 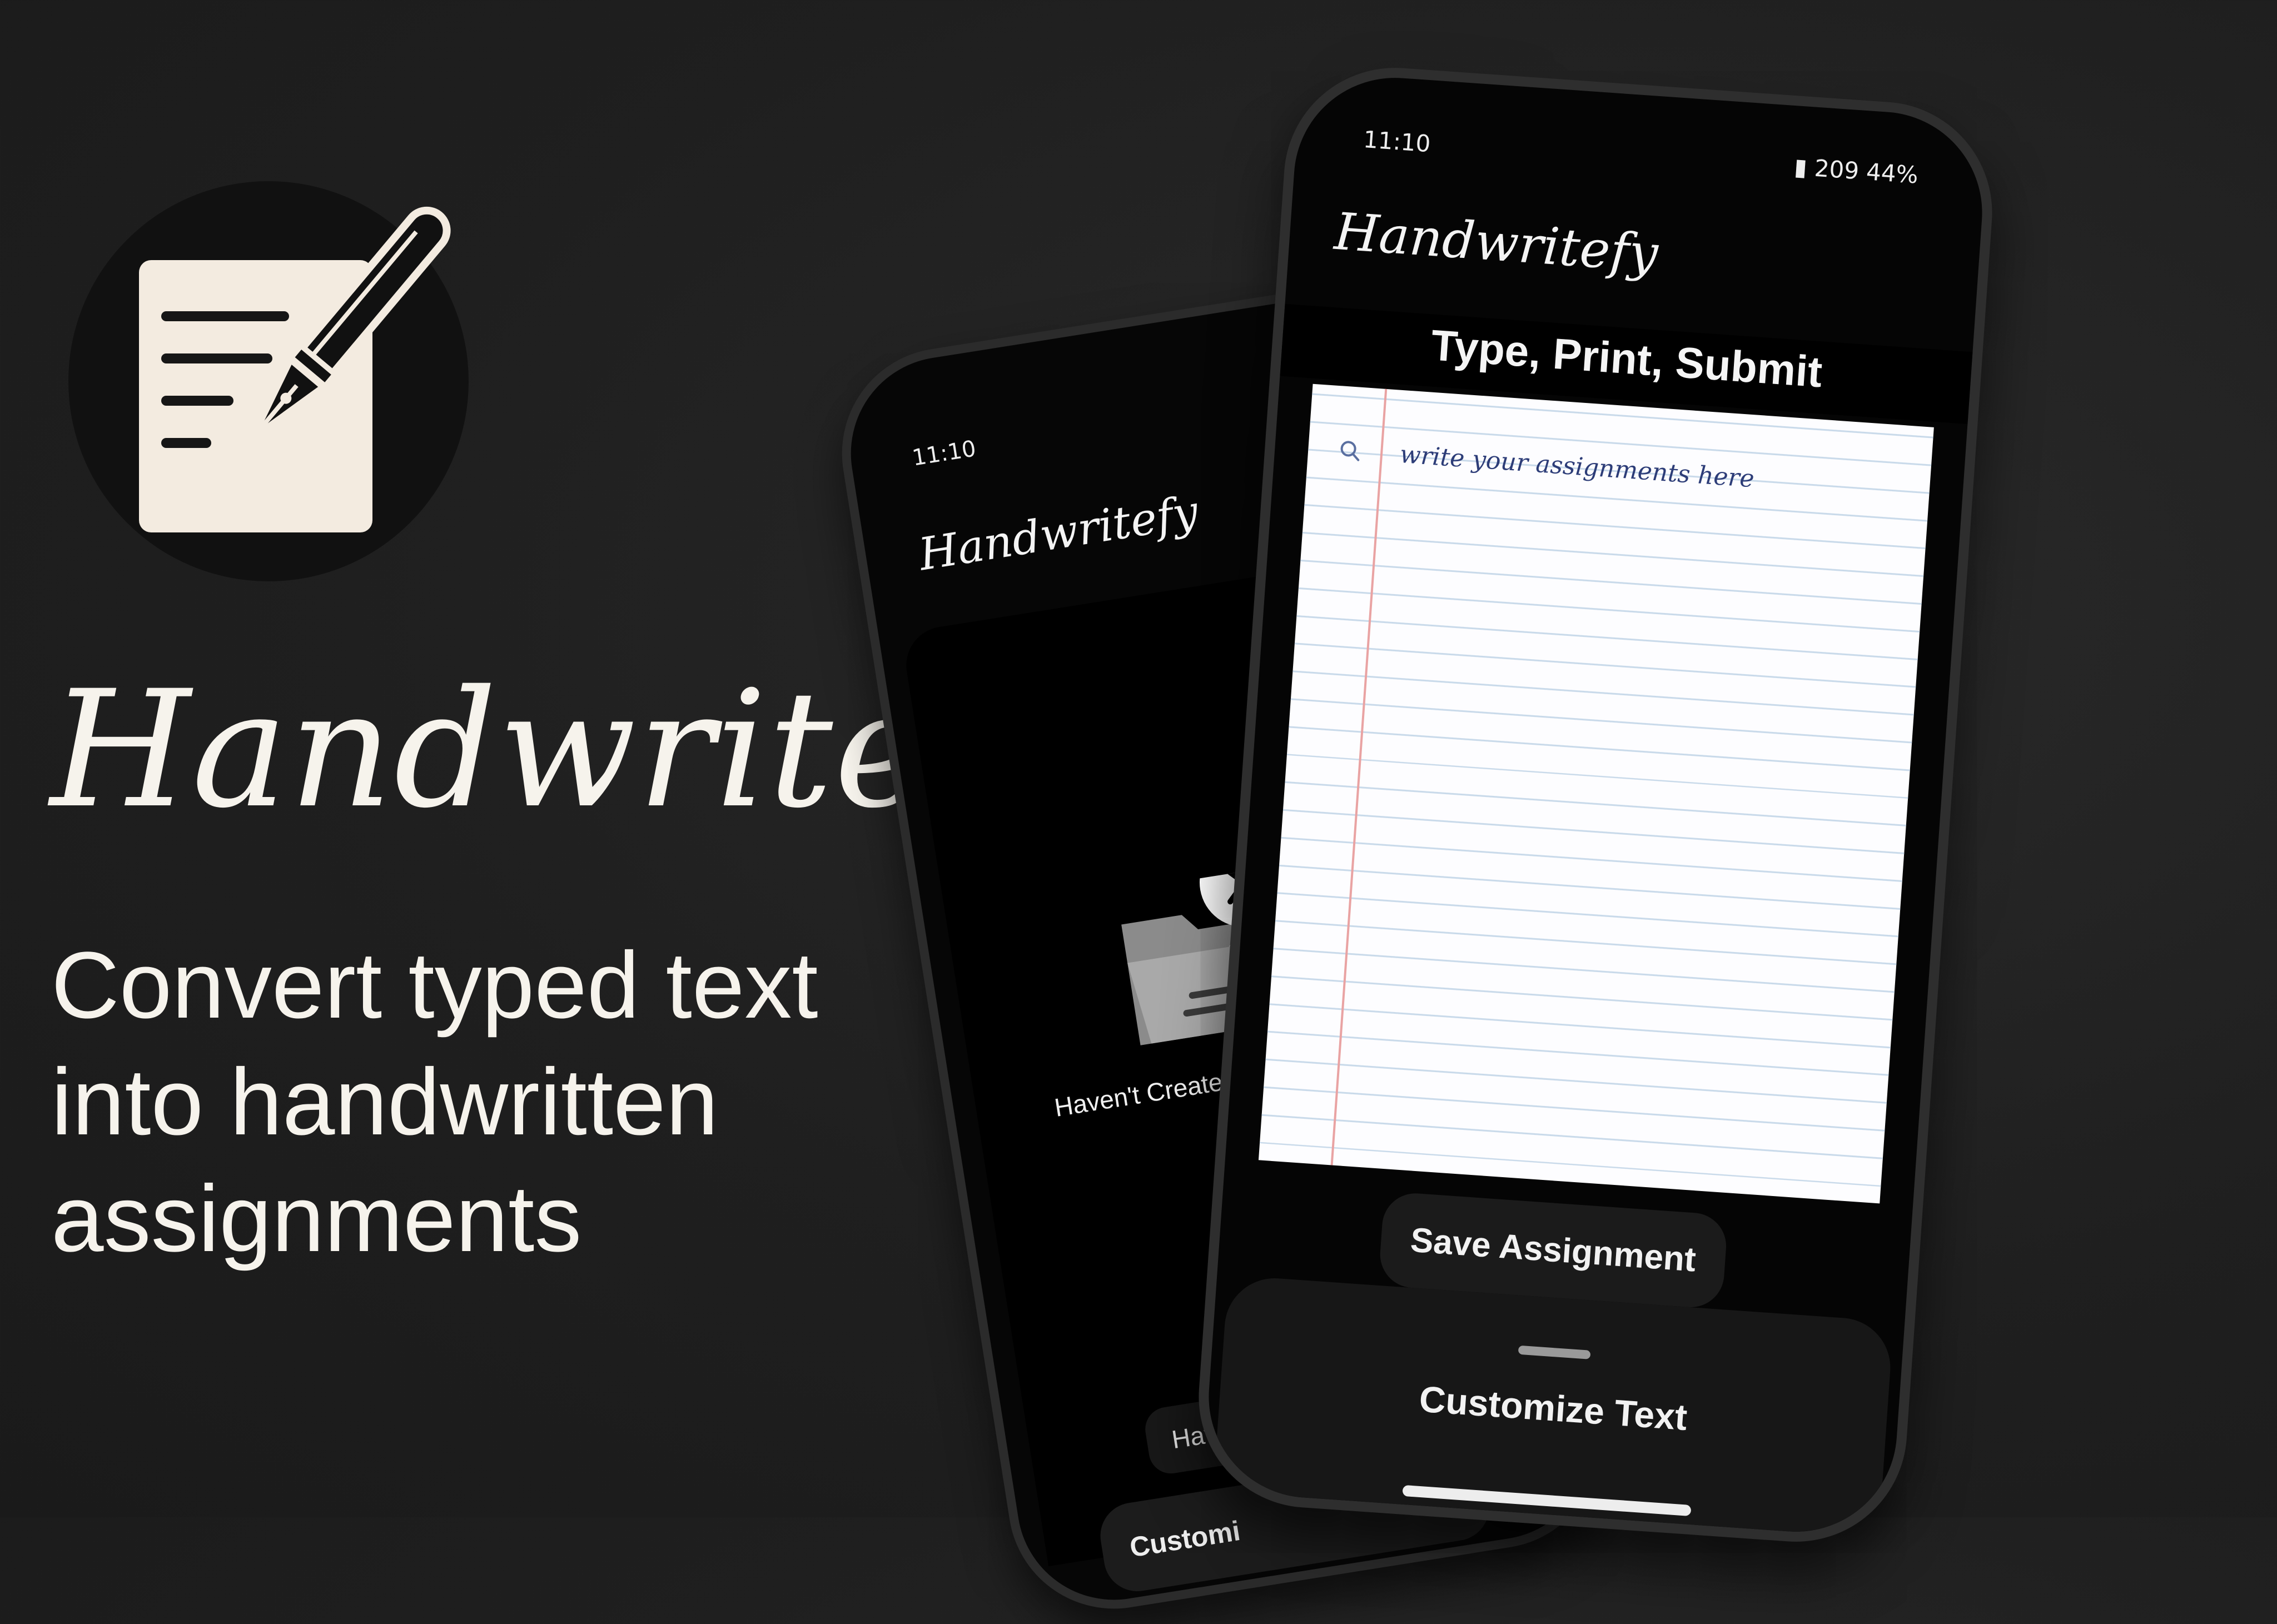 I want to click on editor-placeholder: write your assignments here, so click(x=1577, y=466).